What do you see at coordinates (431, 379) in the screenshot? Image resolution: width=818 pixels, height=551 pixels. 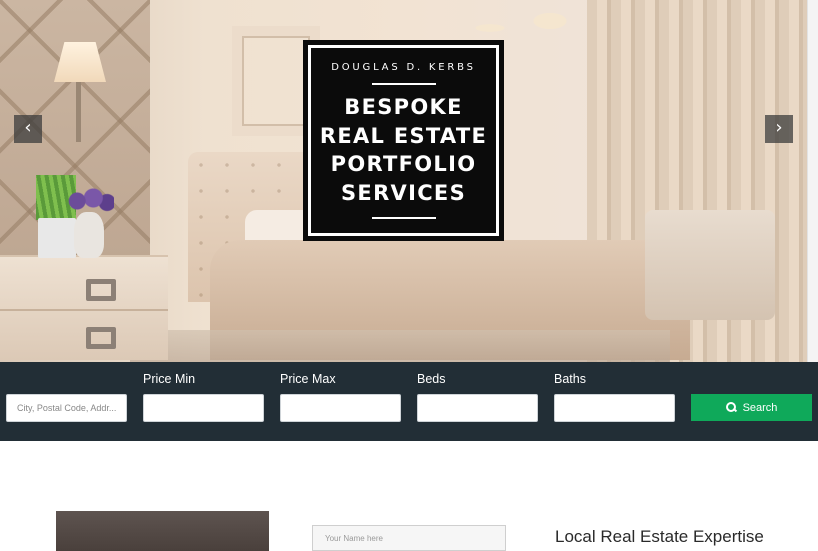 I see `beds-label: Beds` at bounding box center [431, 379].